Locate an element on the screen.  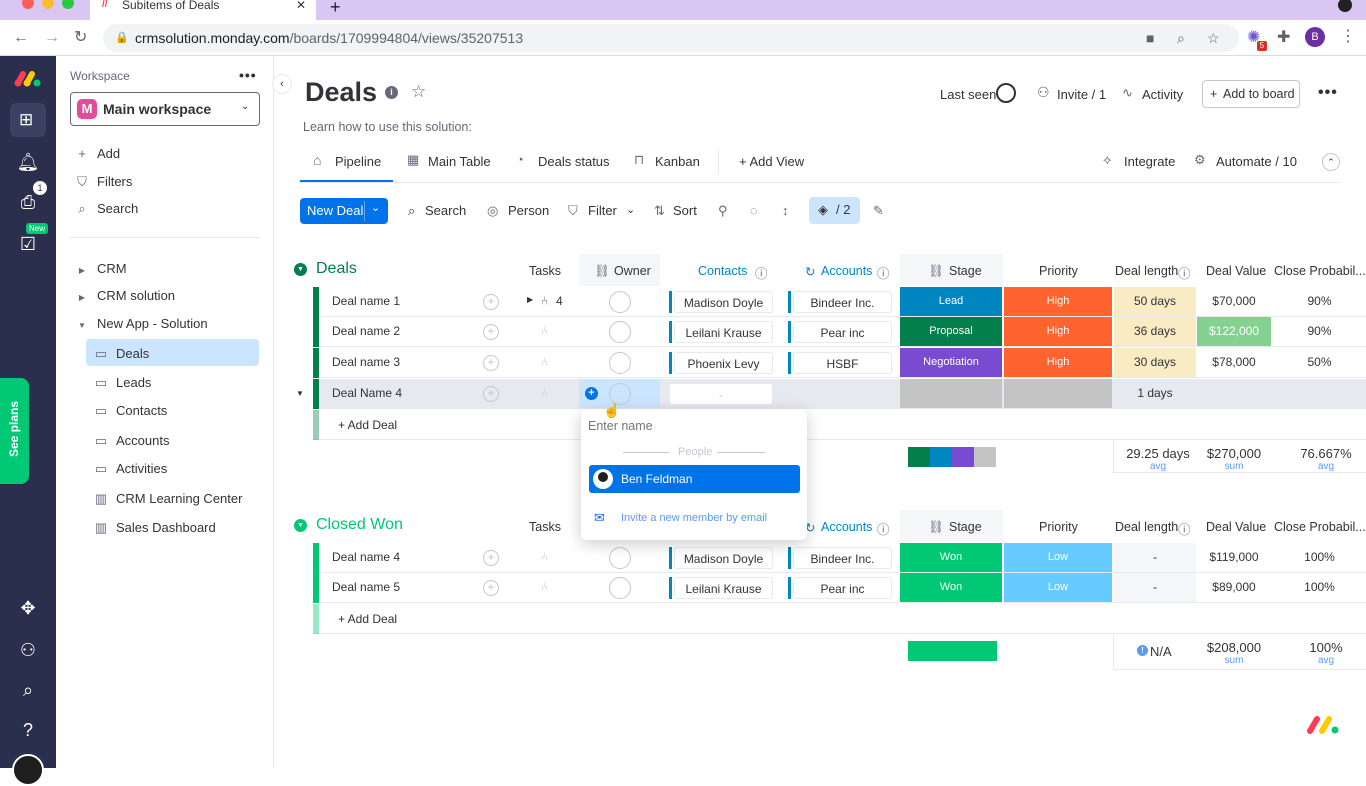
deal-length-cell: 30 days is located at coordinates (1155, 362).